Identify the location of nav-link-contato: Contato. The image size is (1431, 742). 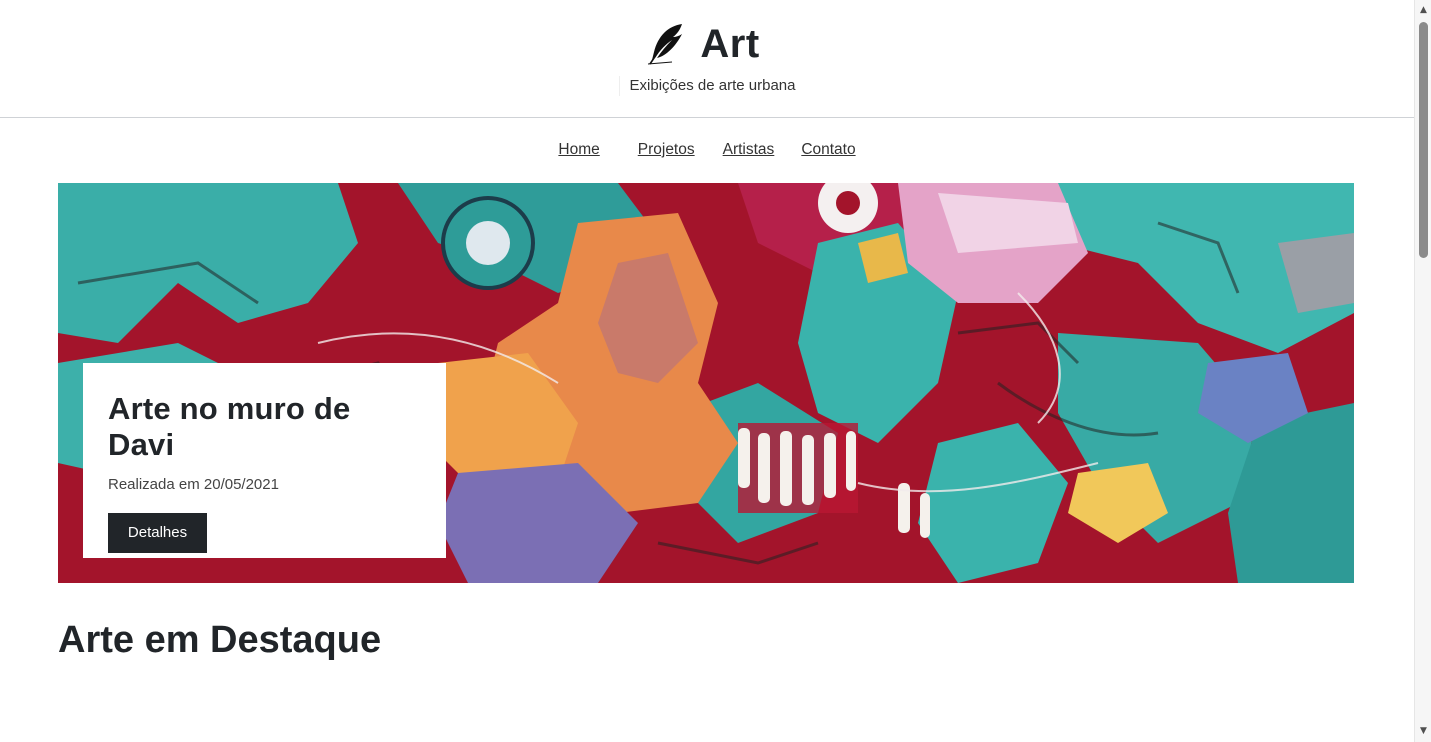
(828, 150).